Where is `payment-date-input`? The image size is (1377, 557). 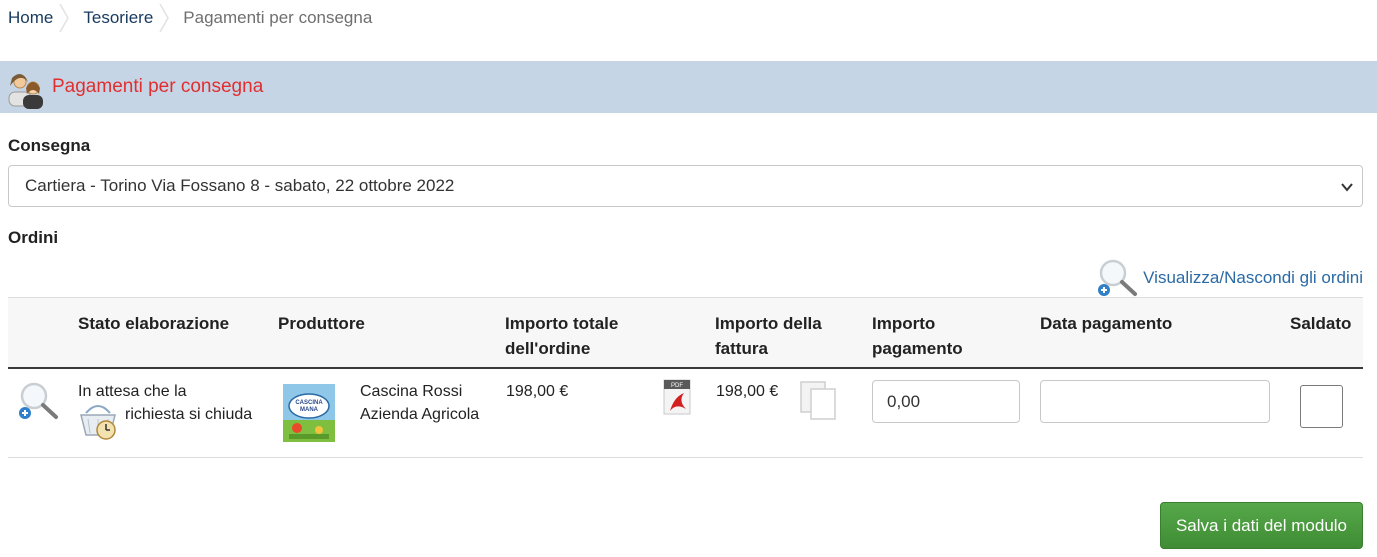 payment-date-input is located at coordinates (1155, 401).